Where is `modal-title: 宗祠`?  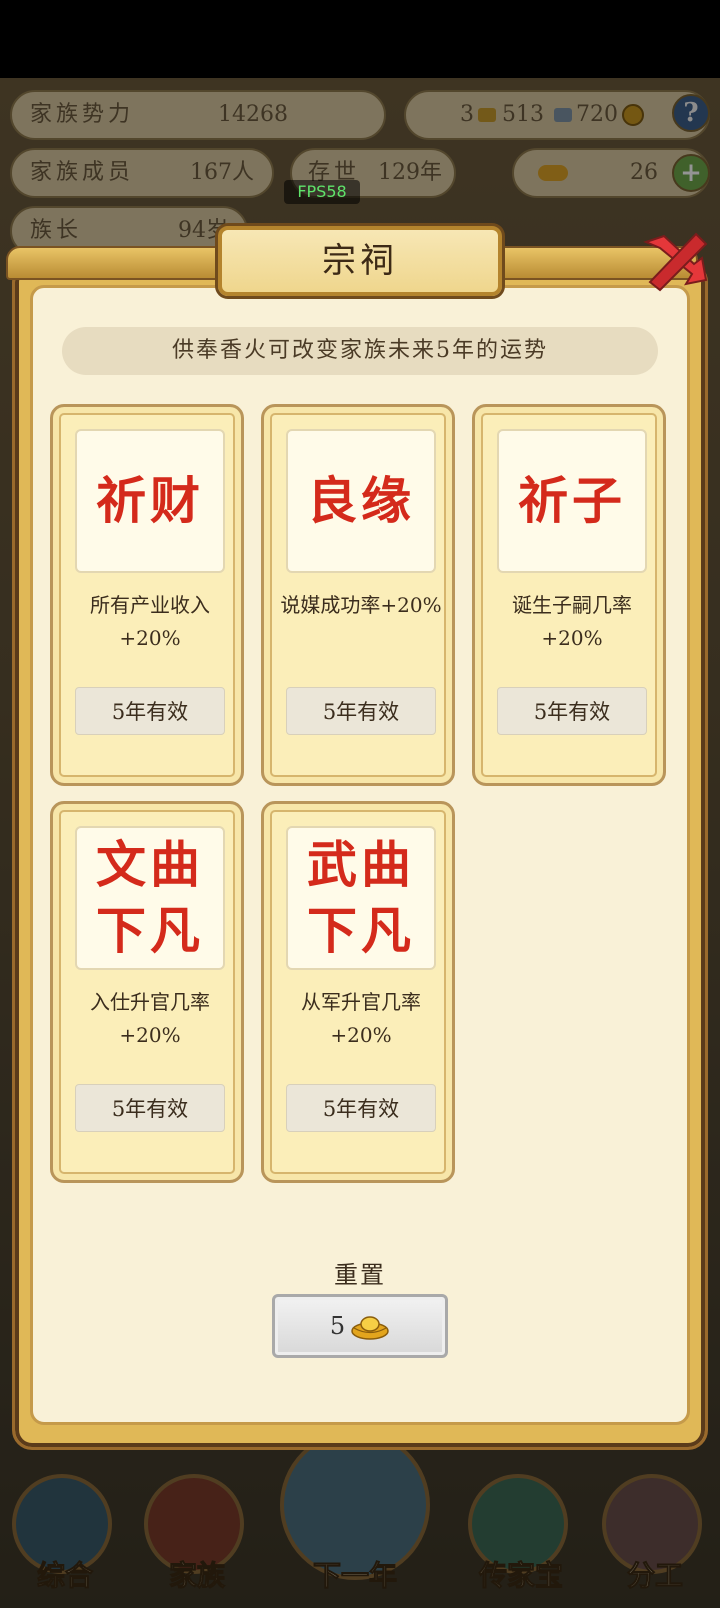 modal-title: 宗祠 is located at coordinates (360, 261).